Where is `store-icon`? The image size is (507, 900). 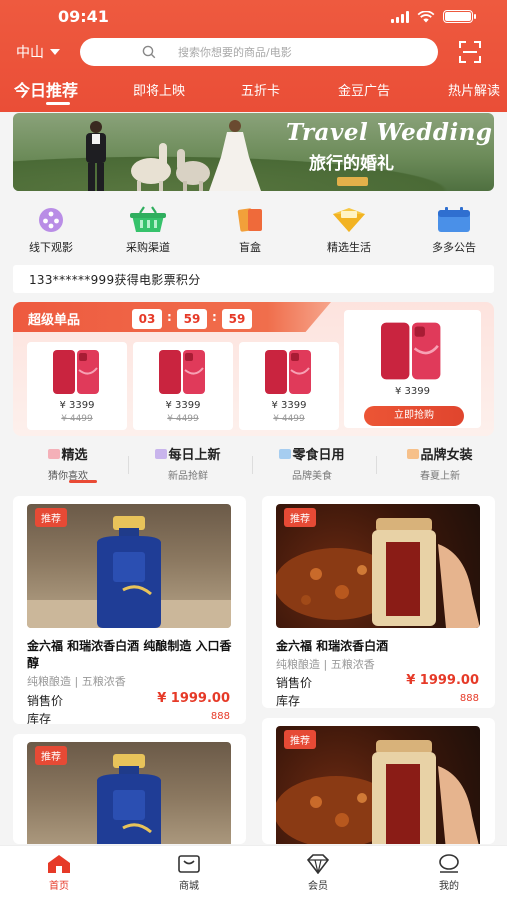
store-icon is located at coordinates (189, 864).